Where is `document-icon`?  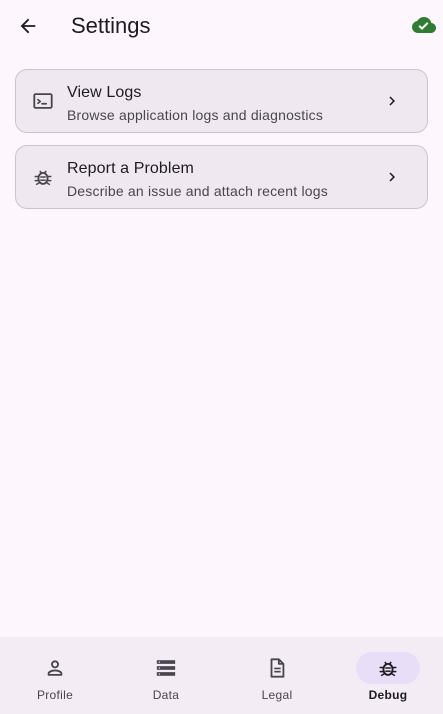 document-icon is located at coordinates (277, 668).